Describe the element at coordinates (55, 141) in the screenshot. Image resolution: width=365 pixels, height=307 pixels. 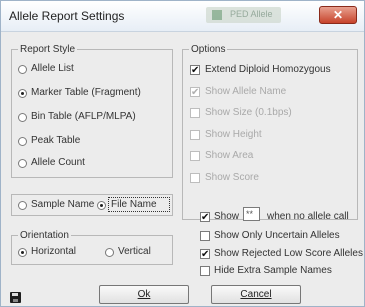
I see `radio-peak-table-label: Peak Table` at that location.